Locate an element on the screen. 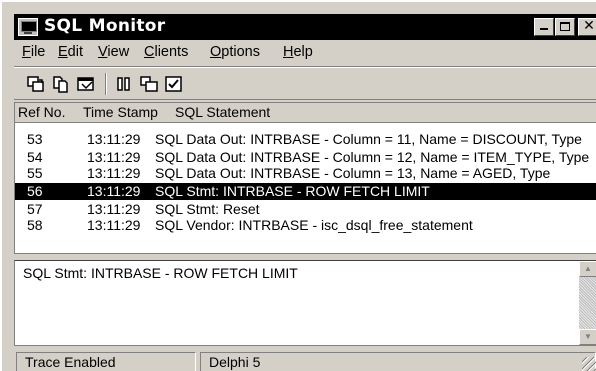 Image resolution: width=596 pixels, height=371 pixels. minimize-button is located at coordinates (544, 27).